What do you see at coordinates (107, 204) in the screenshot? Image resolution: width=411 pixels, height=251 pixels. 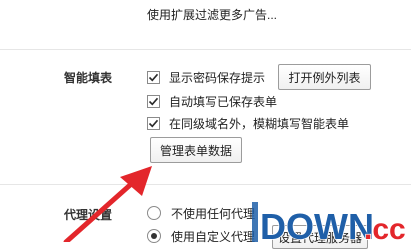 I see `arrow-icon` at bounding box center [107, 204].